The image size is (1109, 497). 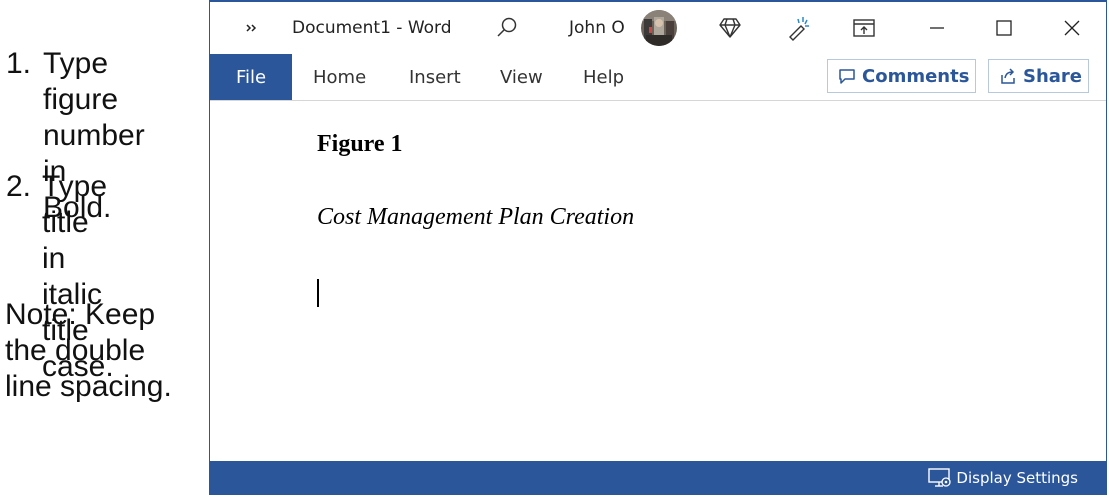 I want to click on step-text: Type title in, so click(x=75, y=222).